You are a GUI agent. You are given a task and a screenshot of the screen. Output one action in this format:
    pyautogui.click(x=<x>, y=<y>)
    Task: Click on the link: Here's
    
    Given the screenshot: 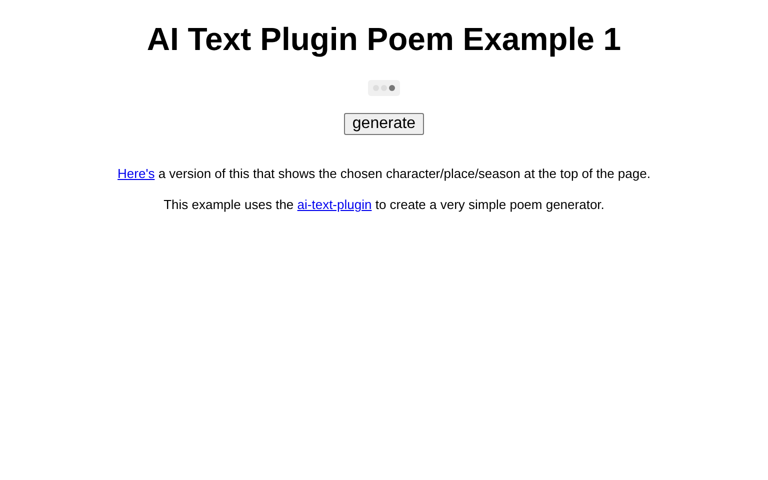 What is the action you would take?
    pyautogui.click(x=136, y=173)
    